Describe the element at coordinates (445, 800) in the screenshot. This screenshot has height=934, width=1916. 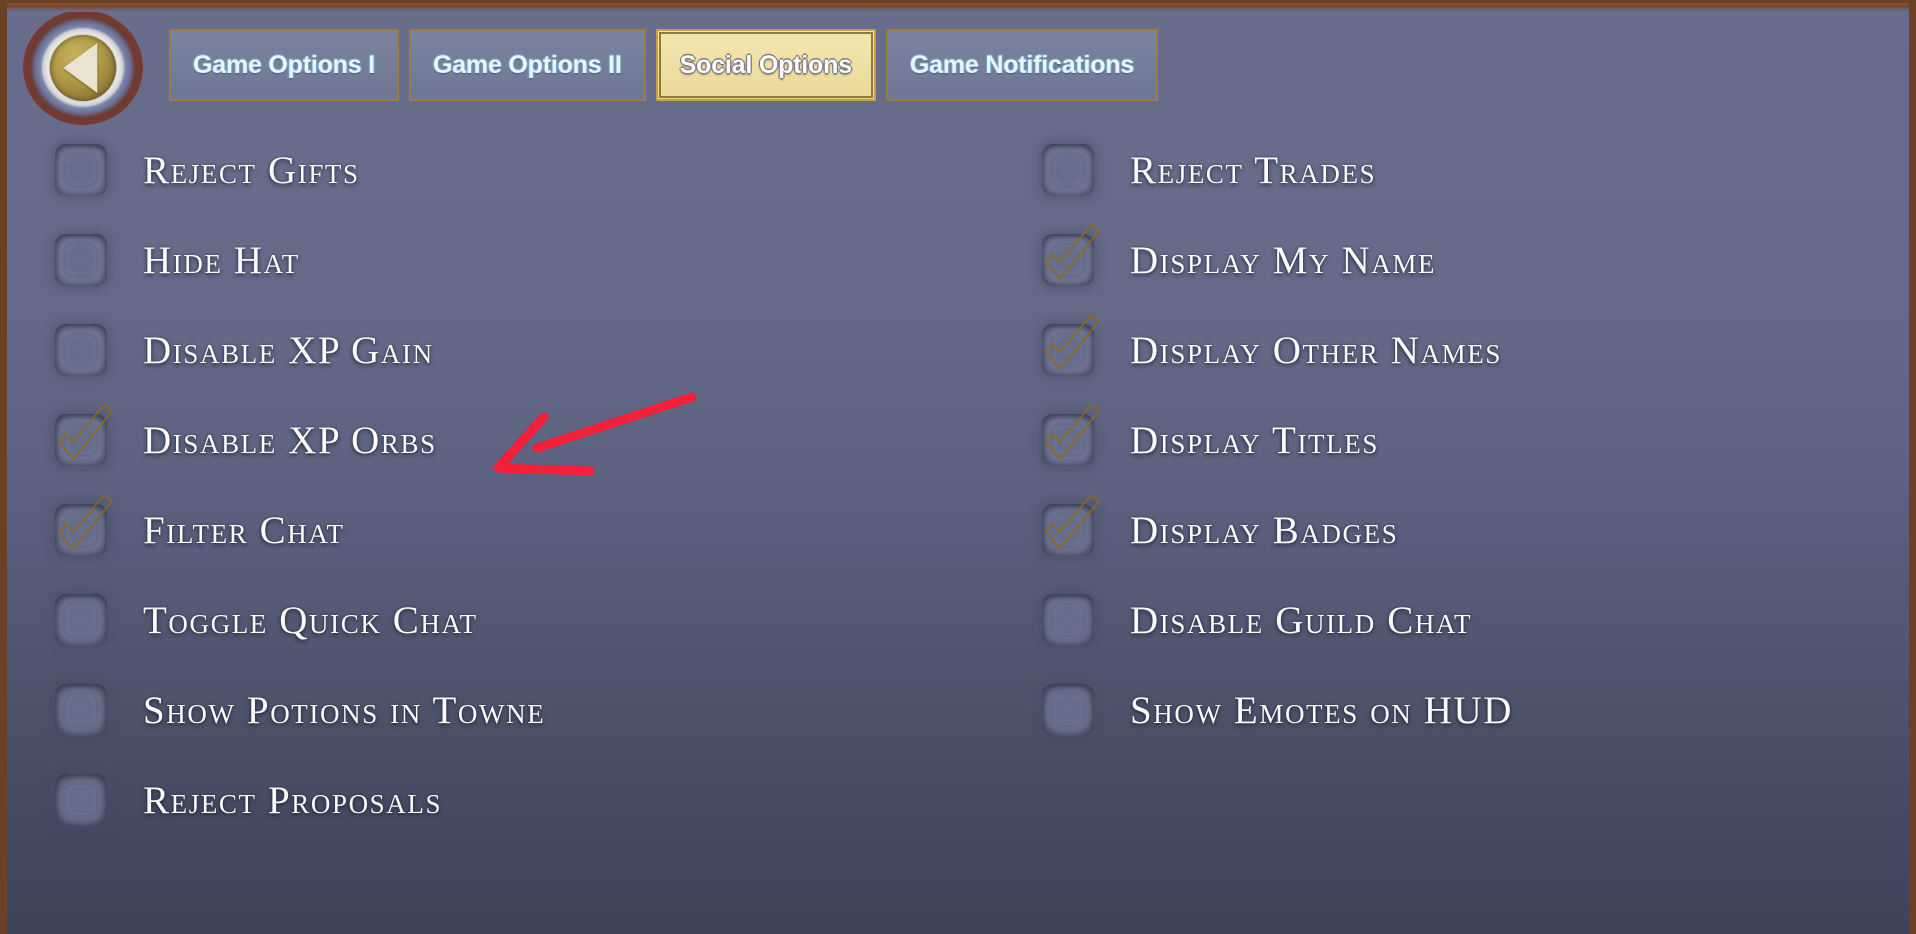
I see `option-row-reject-proposals: Reject Proposals` at that location.